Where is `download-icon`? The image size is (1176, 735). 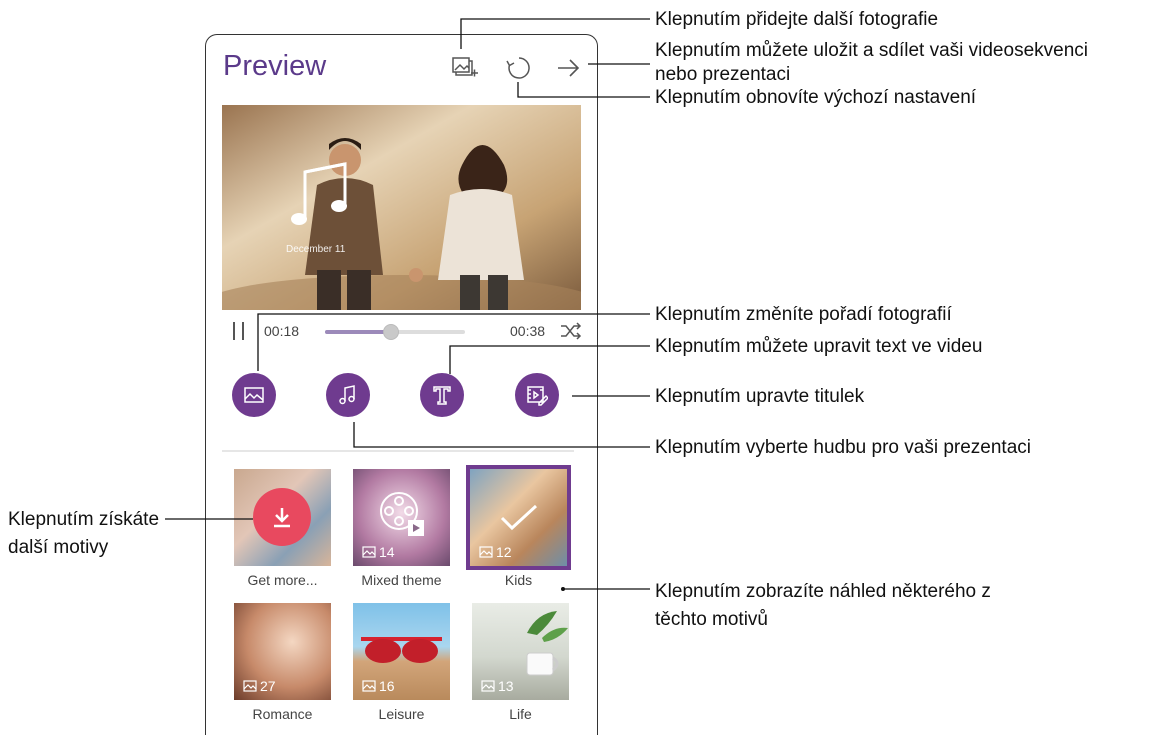
download-icon is located at coordinates (282, 518).